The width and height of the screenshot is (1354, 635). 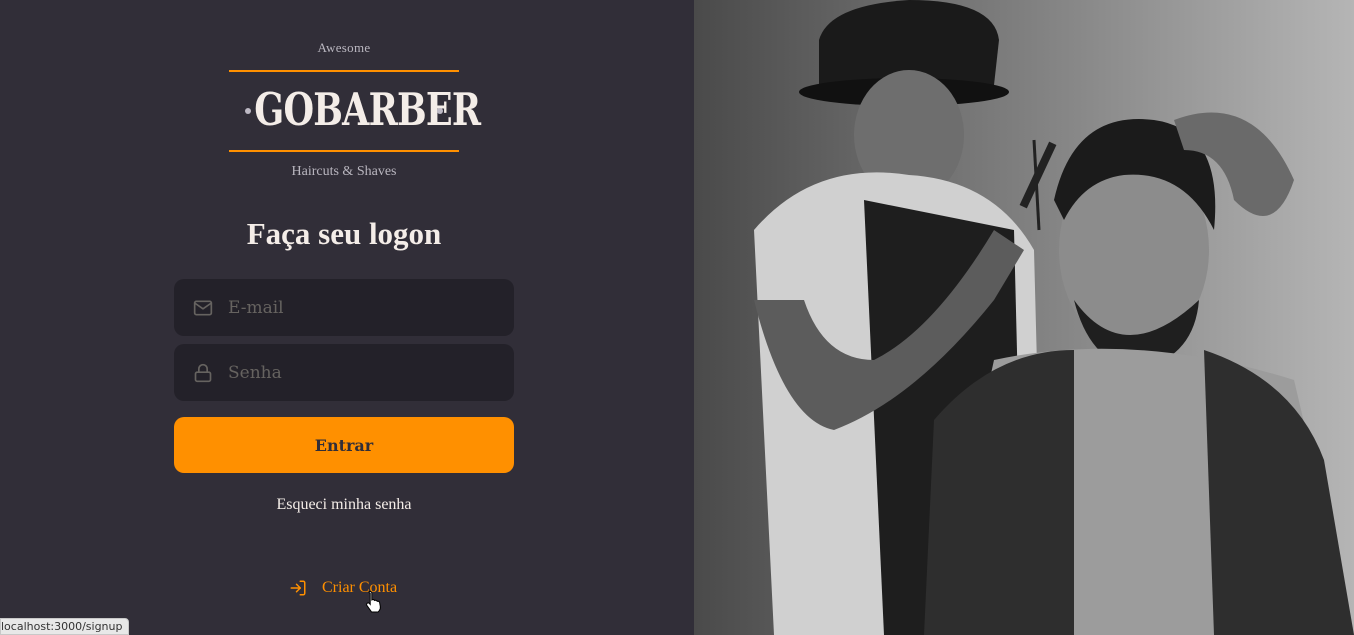 I want to click on password-input, so click(x=363, y=372).